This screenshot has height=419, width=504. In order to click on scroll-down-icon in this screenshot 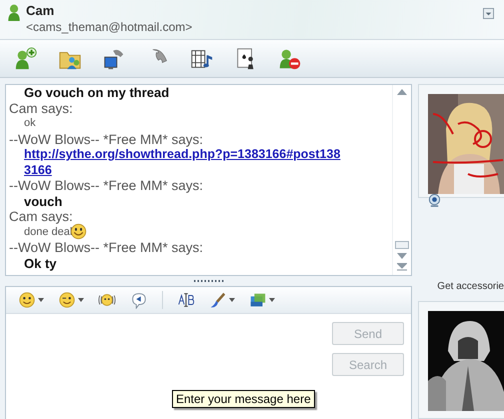, I will do `click(402, 256)`.